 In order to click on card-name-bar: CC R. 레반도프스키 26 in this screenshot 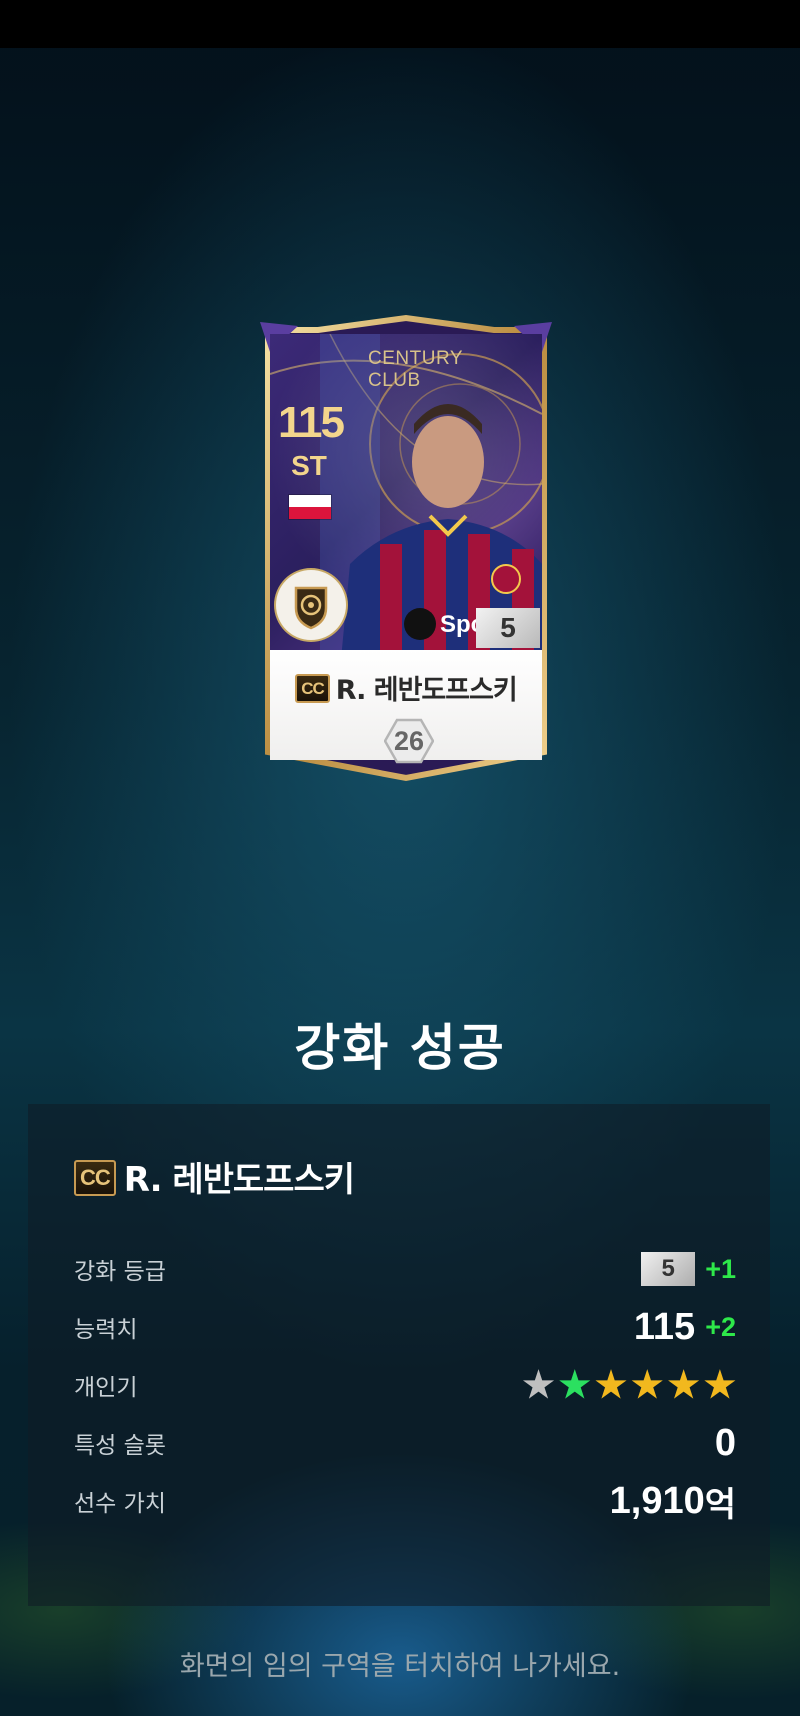, I will do `click(406, 707)`.